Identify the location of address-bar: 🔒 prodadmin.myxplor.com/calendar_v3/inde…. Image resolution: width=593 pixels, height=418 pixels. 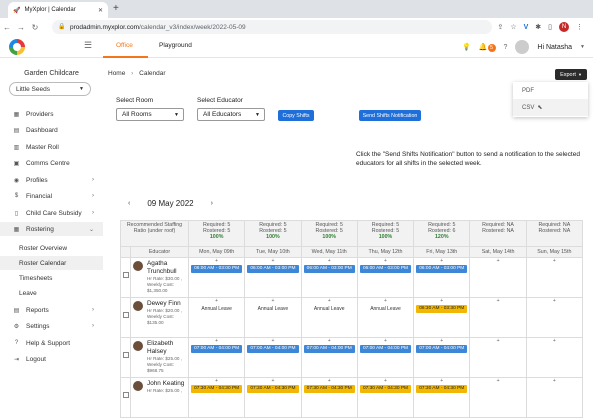
(272, 27).